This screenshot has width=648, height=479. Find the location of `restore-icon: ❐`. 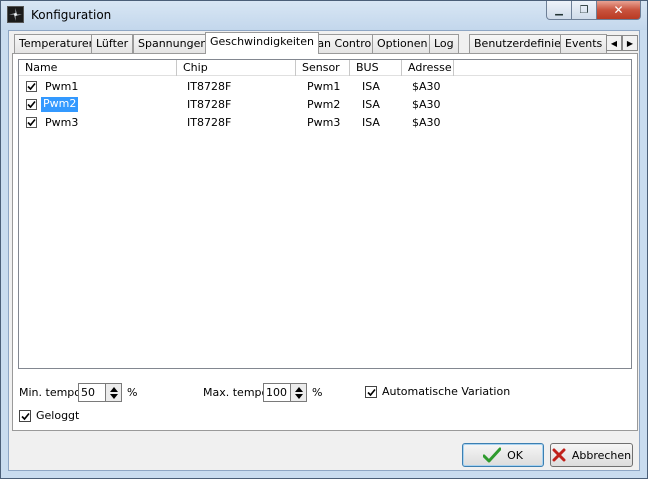

restore-icon: ❐ is located at coordinates (584, 10).